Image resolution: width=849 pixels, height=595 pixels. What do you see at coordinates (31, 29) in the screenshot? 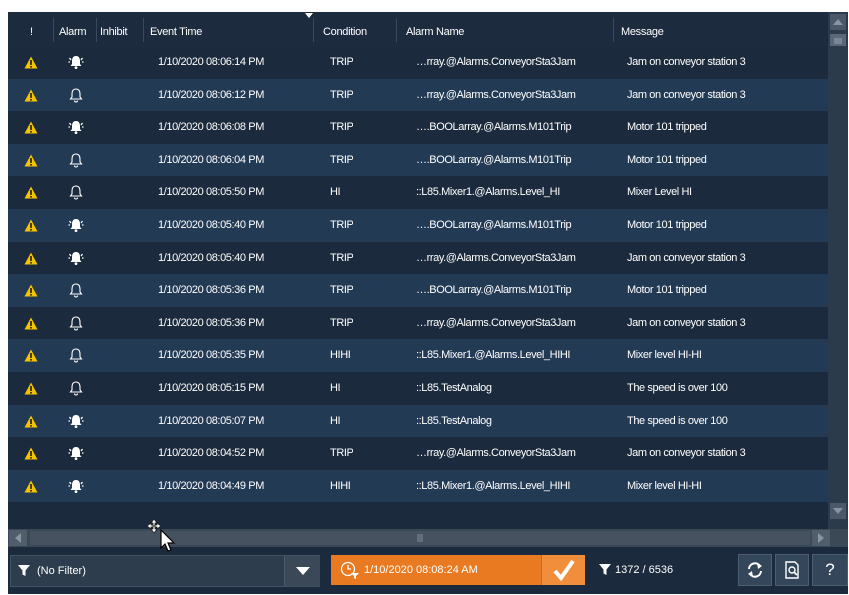
I see `column-header-severity: !` at bounding box center [31, 29].